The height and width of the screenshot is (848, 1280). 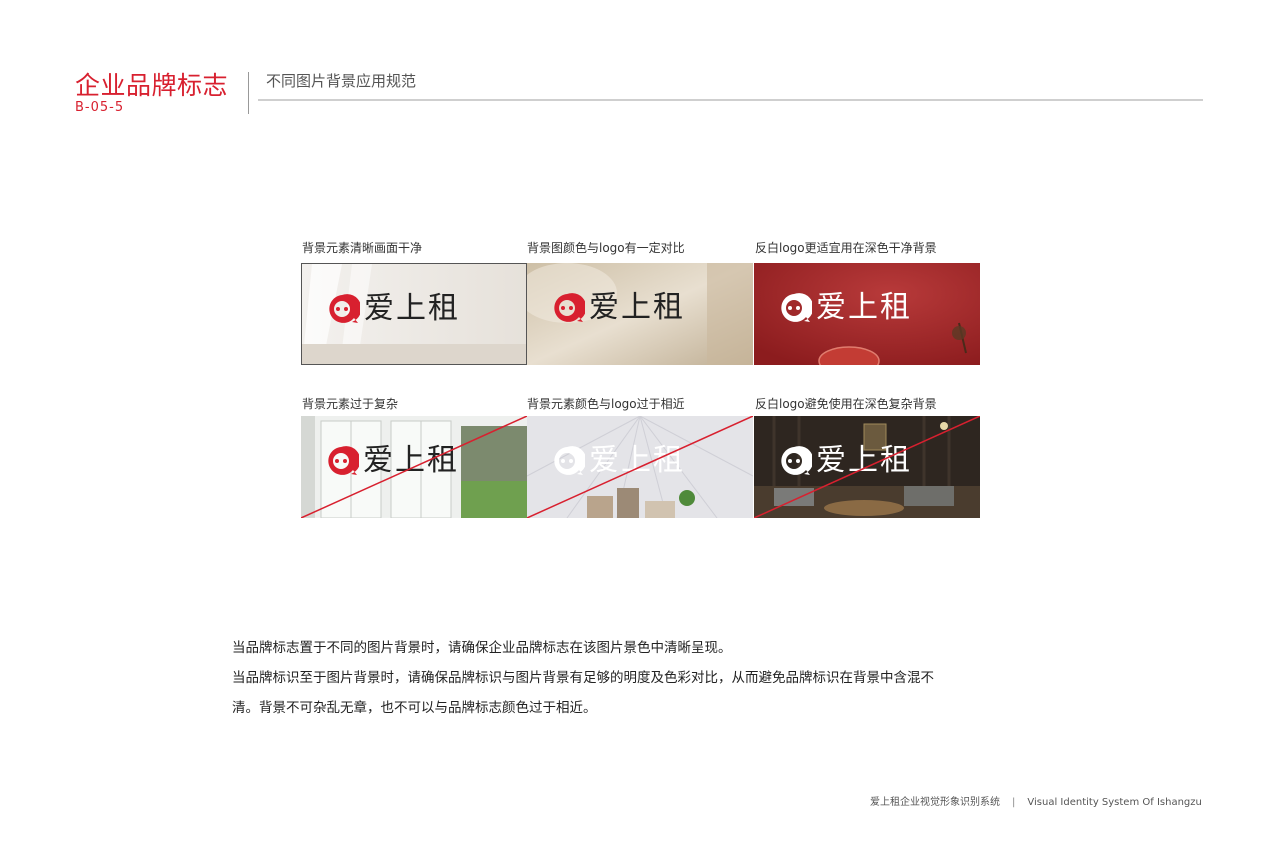 I want to click on example-caption: 背景图颜色与logo有一定对比, so click(x=606, y=248).